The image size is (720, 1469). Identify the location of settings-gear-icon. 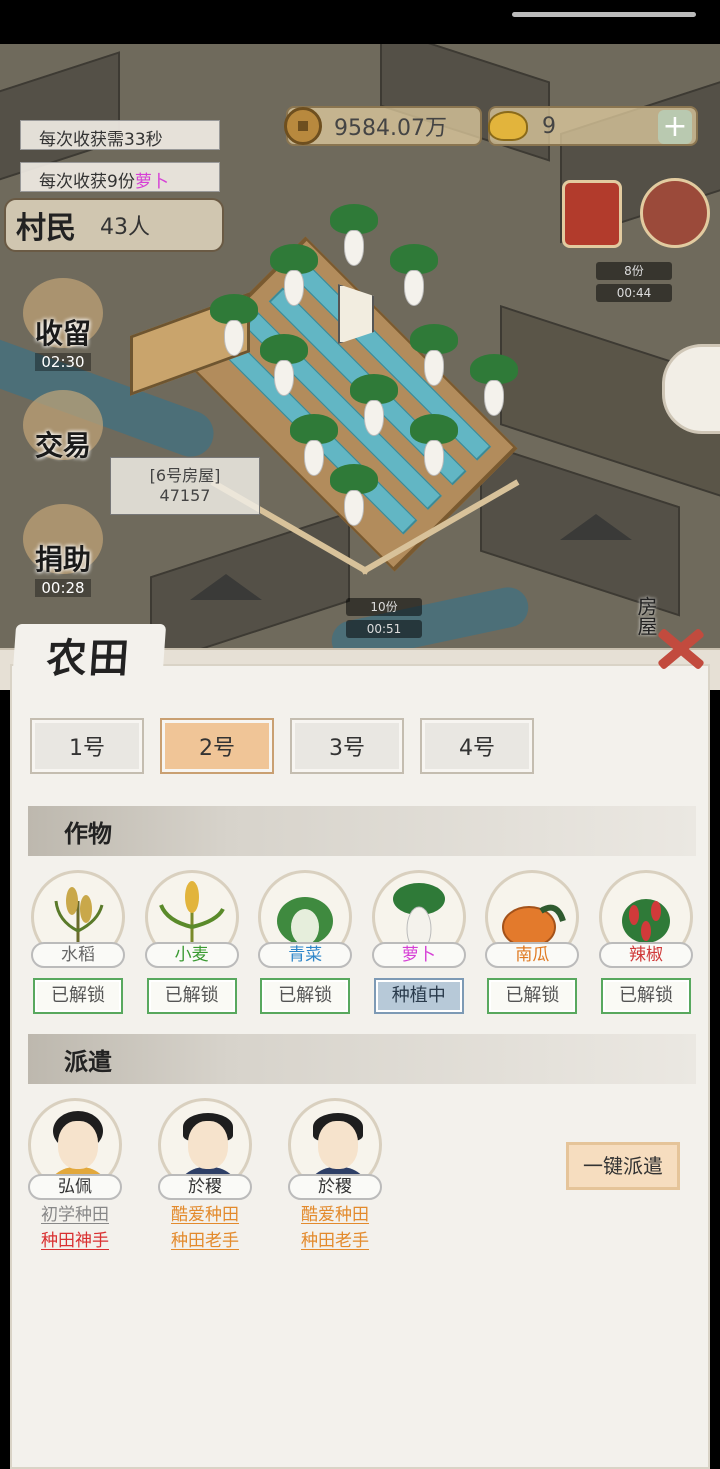
(675, 213).